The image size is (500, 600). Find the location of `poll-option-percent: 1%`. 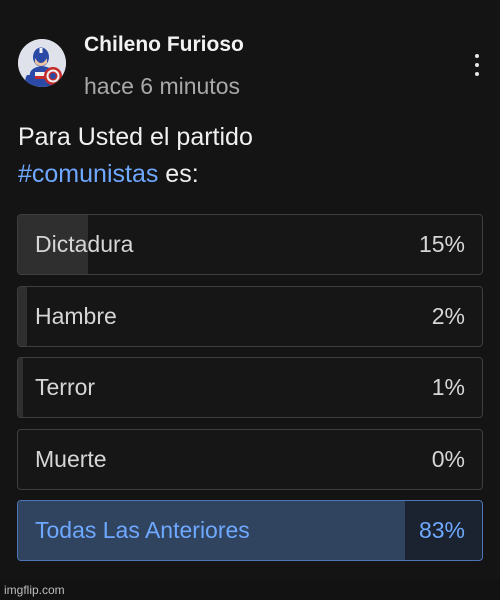

poll-option-percent: 1% is located at coordinates (448, 387).